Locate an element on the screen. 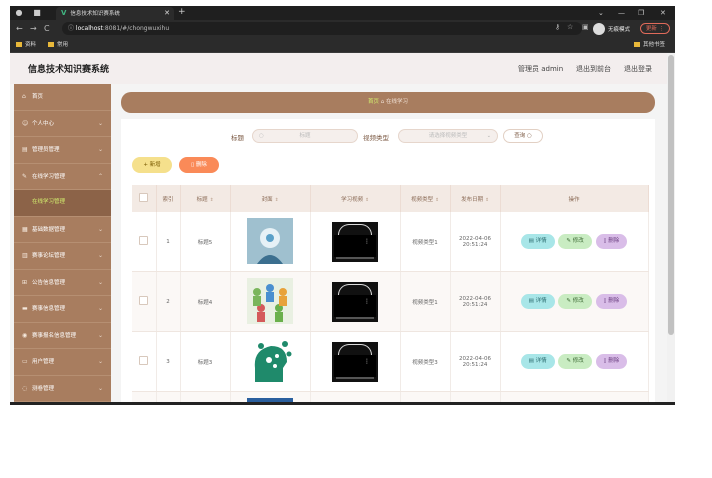 The image size is (712, 478). col-actions: 操作 is located at coordinates (574, 198).